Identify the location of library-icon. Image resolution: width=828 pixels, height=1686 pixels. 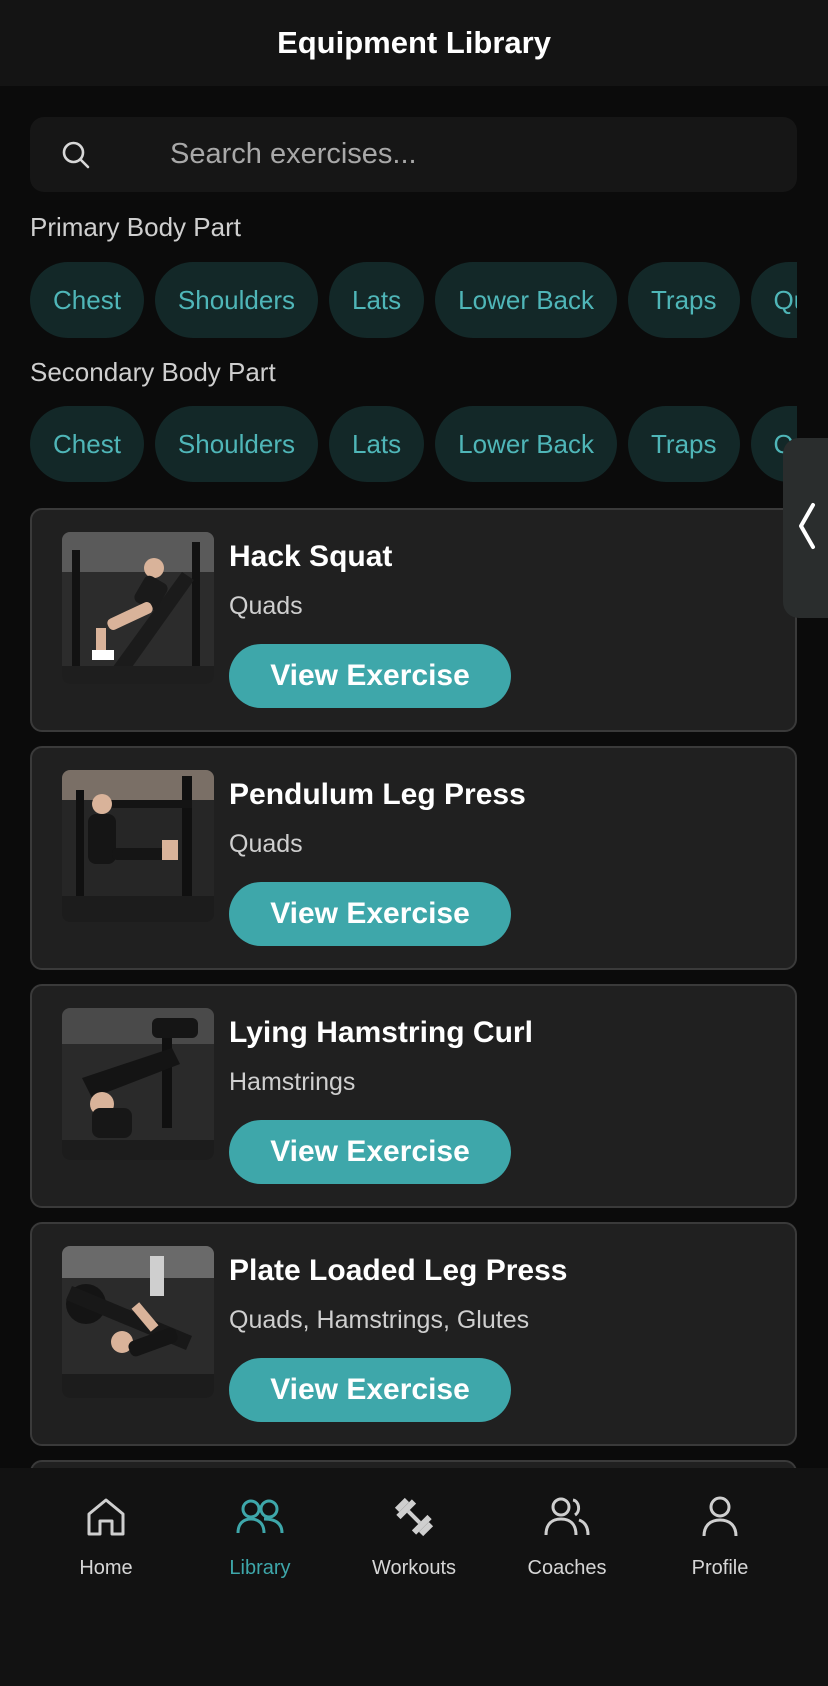
(260, 1517).